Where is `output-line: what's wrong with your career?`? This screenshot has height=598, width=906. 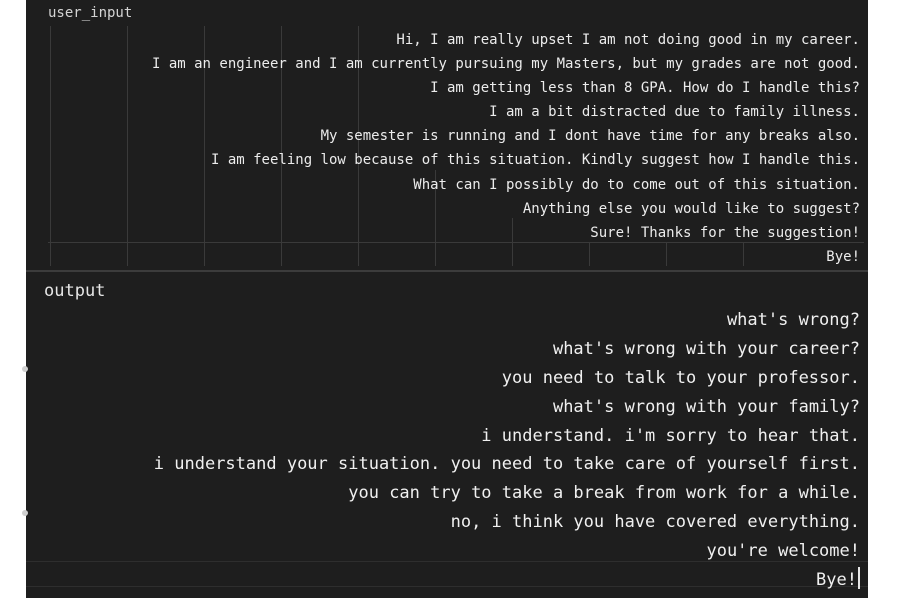
output-line: what's wrong with your career? is located at coordinates (706, 348).